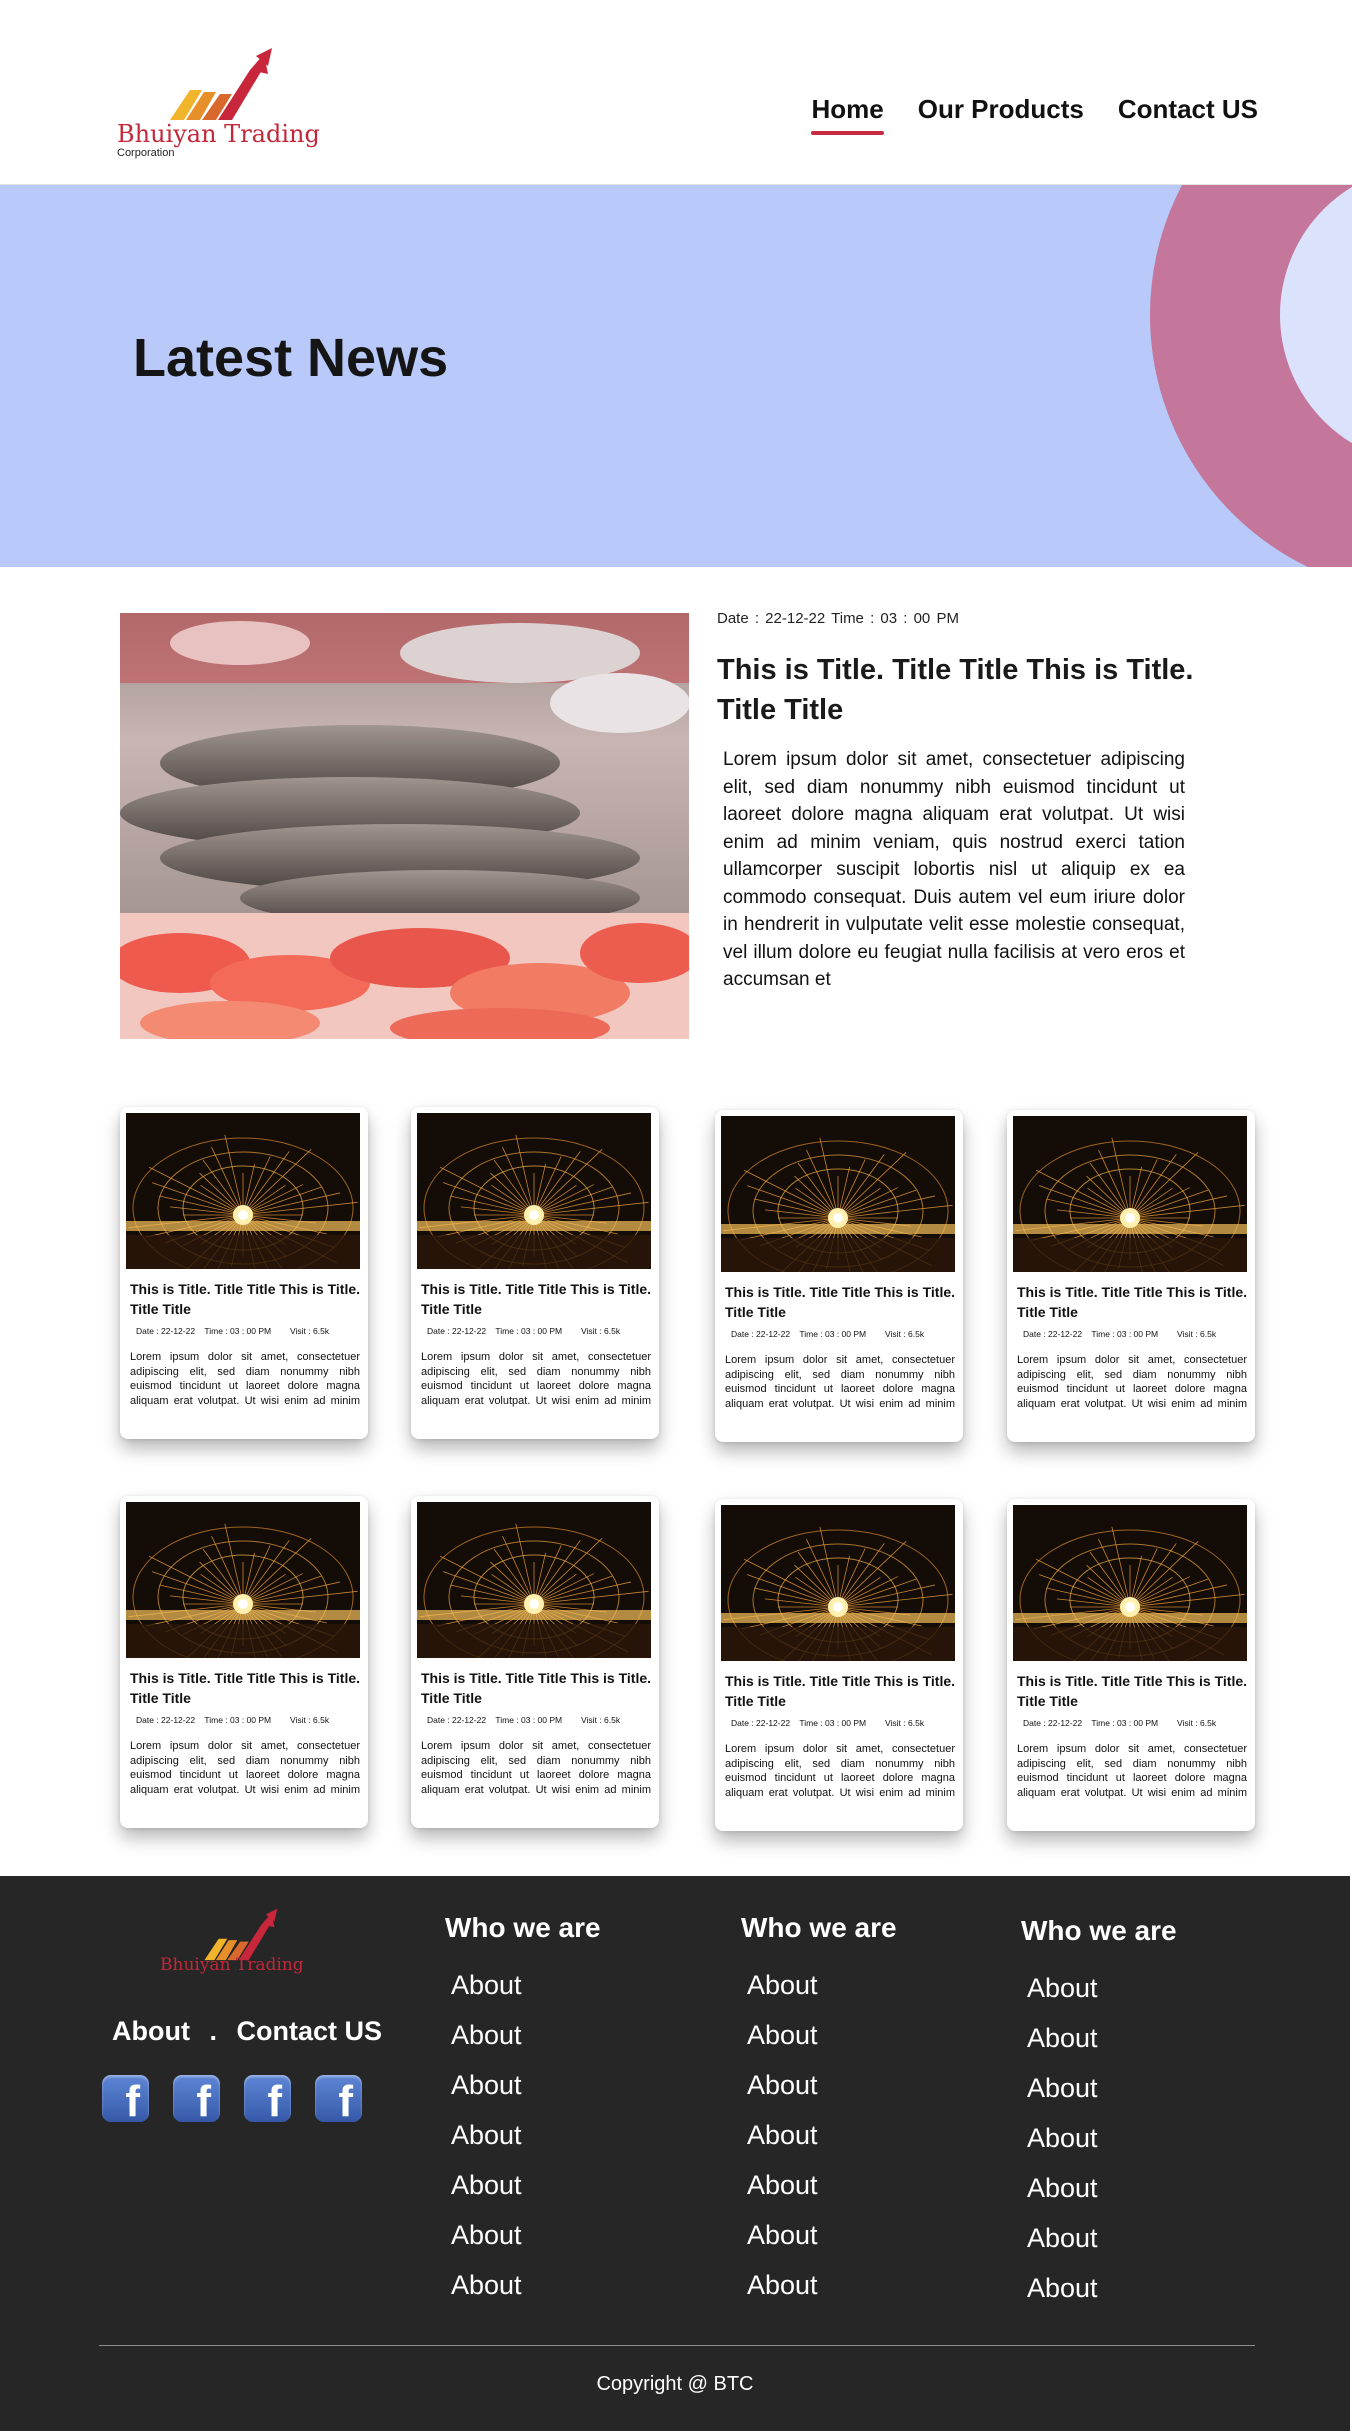 The width and height of the screenshot is (1352, 2431). What do you see at coordinates (1001, 112) in the screenshot?
I see `nav-our-products: Our Products` at bounding box center [1001, 112].